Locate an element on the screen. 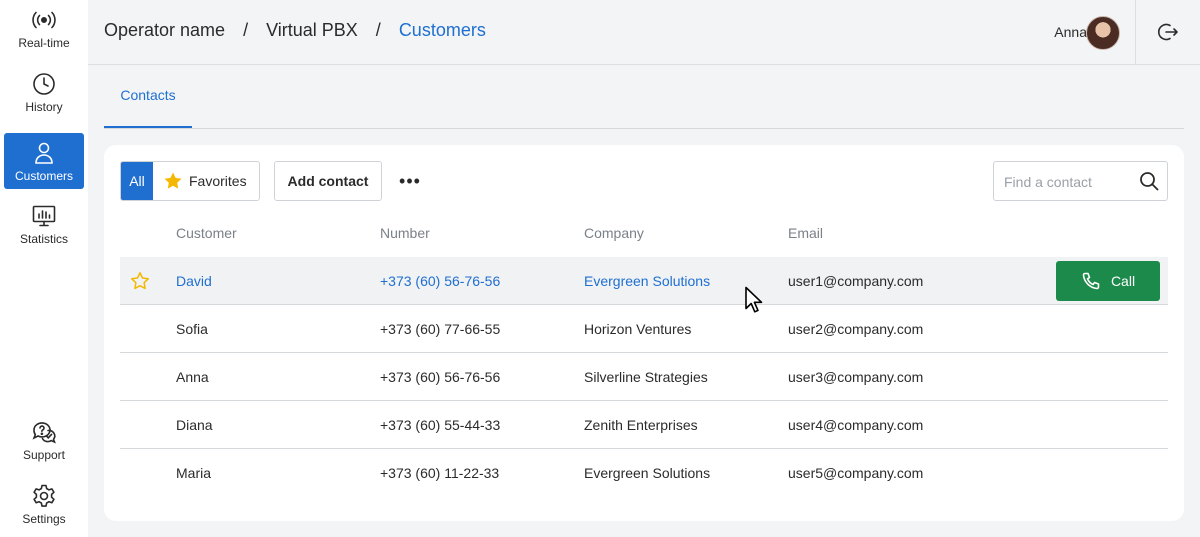 This screenshot has width=1200, height=537. filter-toggle: All Favorites is located at coordinates (190, 181).